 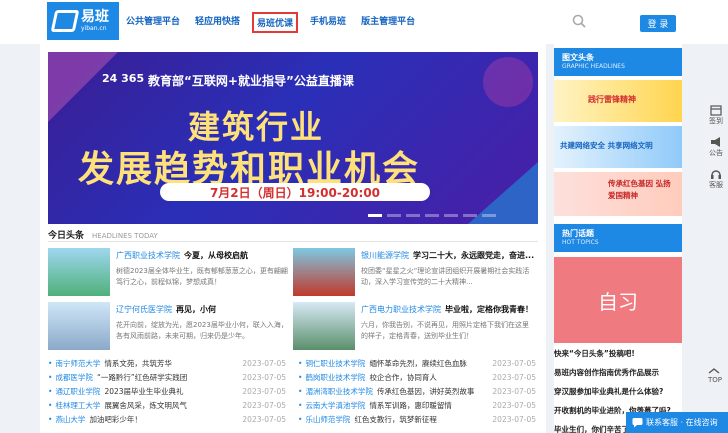 What do you see at coordinates (115, 419) in the screenshot?
I see `list-title: 加油吧彩少年！` at bounding box center [115, 419].